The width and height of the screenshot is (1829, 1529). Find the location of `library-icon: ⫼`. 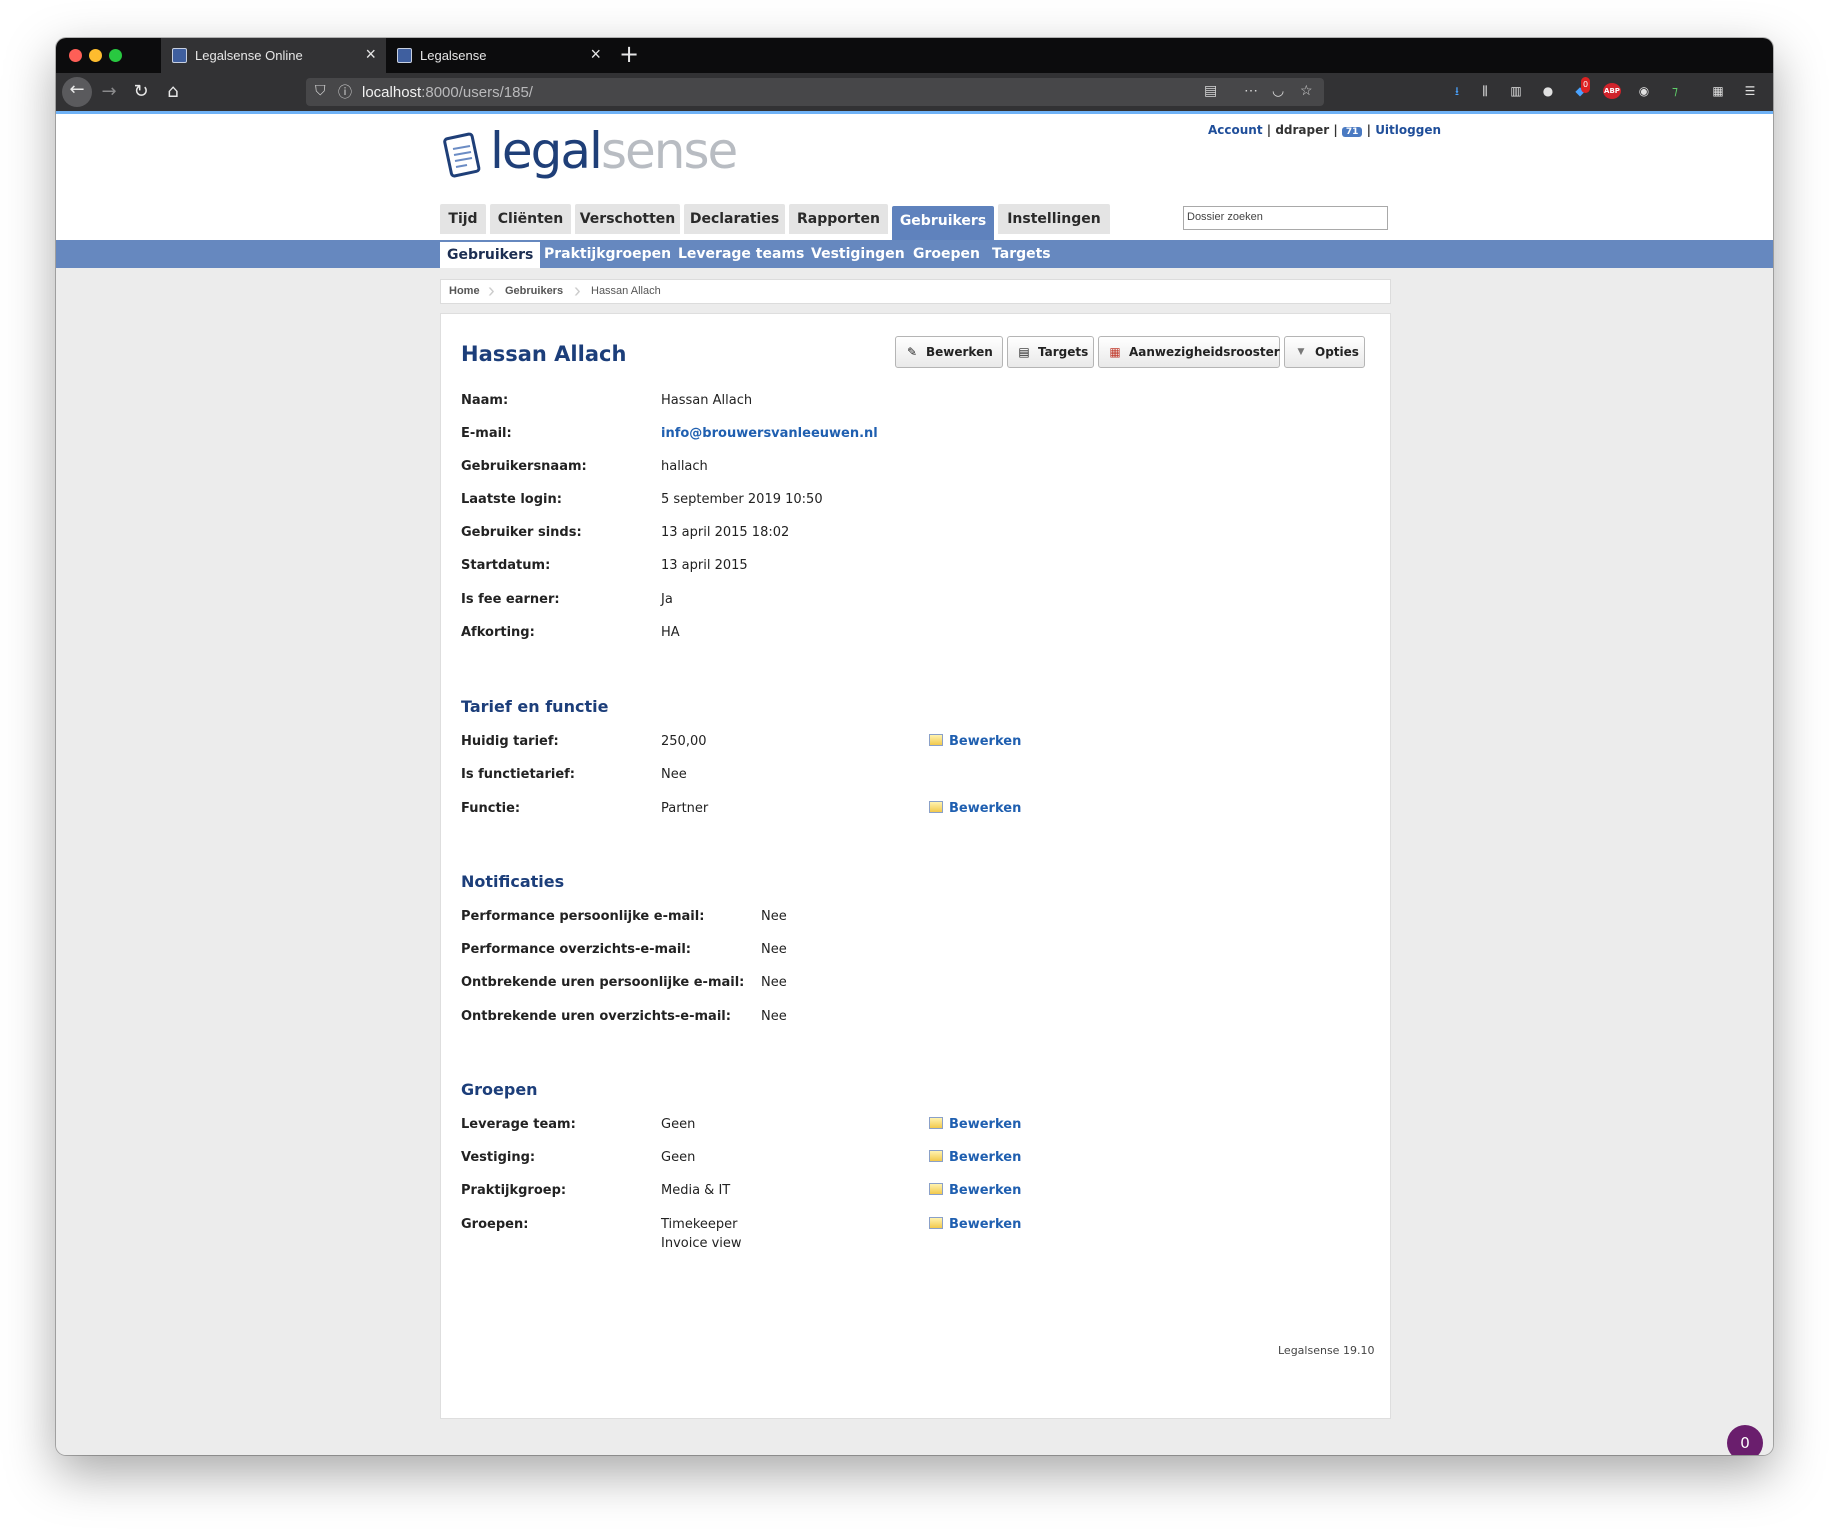

library-icon: ⫼ is located at coordinates (1485, 91).